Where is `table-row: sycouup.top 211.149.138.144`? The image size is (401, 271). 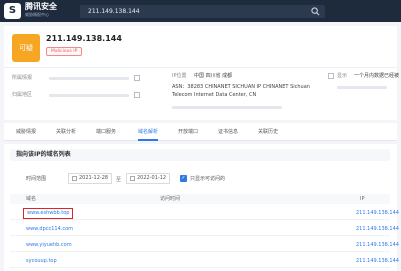 table-row: sycouup.top 211.149.138.144 is located at coordinates (204, 261).